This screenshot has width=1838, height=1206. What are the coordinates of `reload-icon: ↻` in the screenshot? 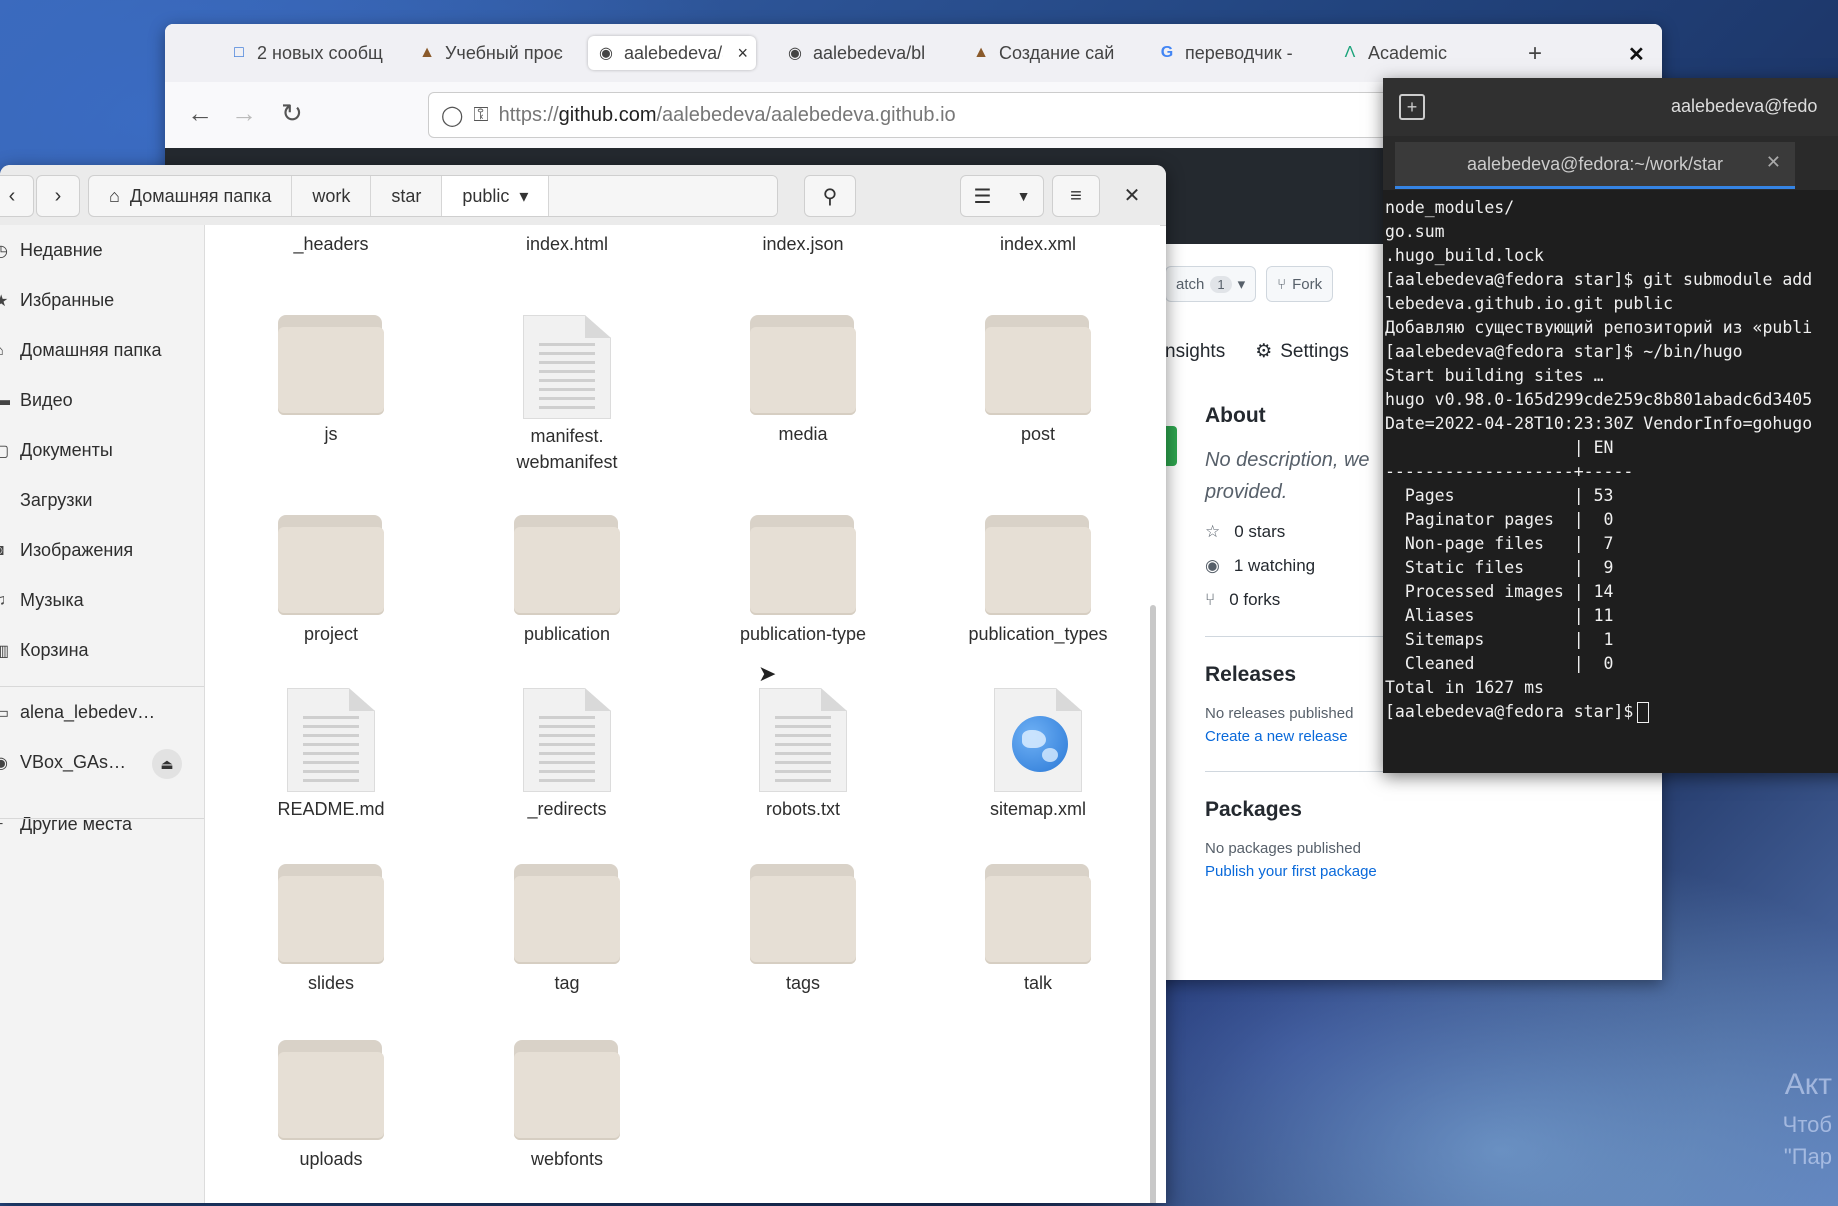 It's located at (292, 113).